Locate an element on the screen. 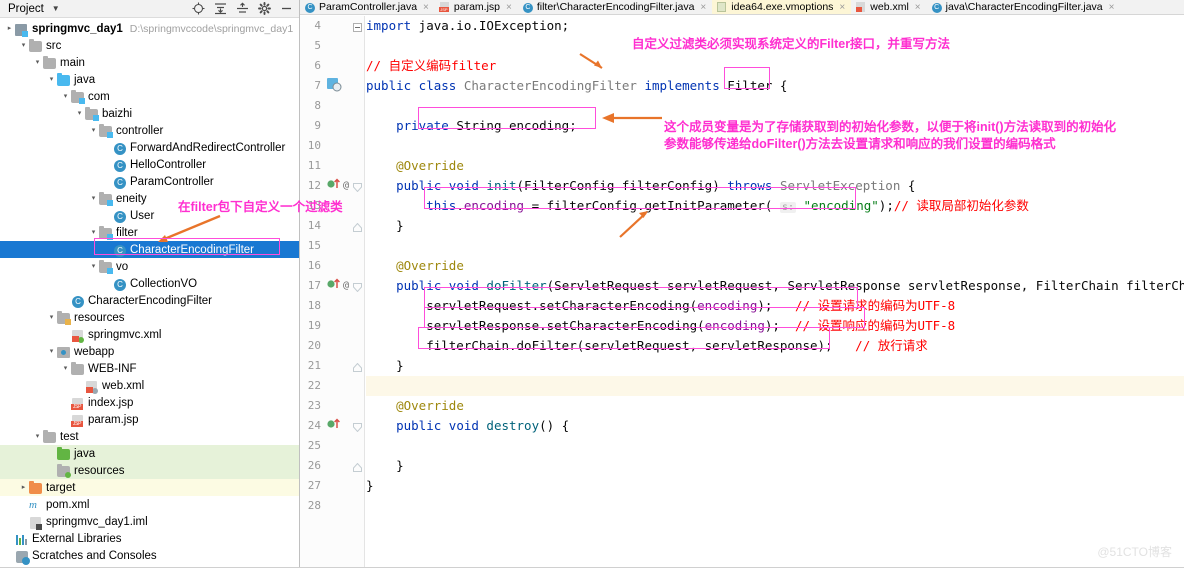 Image resolution: width=1184 pixels, height=568 pixels. tree-node-springmvc-day1-iml: springmvc_day1.iml is located at coordinates (149, 521).